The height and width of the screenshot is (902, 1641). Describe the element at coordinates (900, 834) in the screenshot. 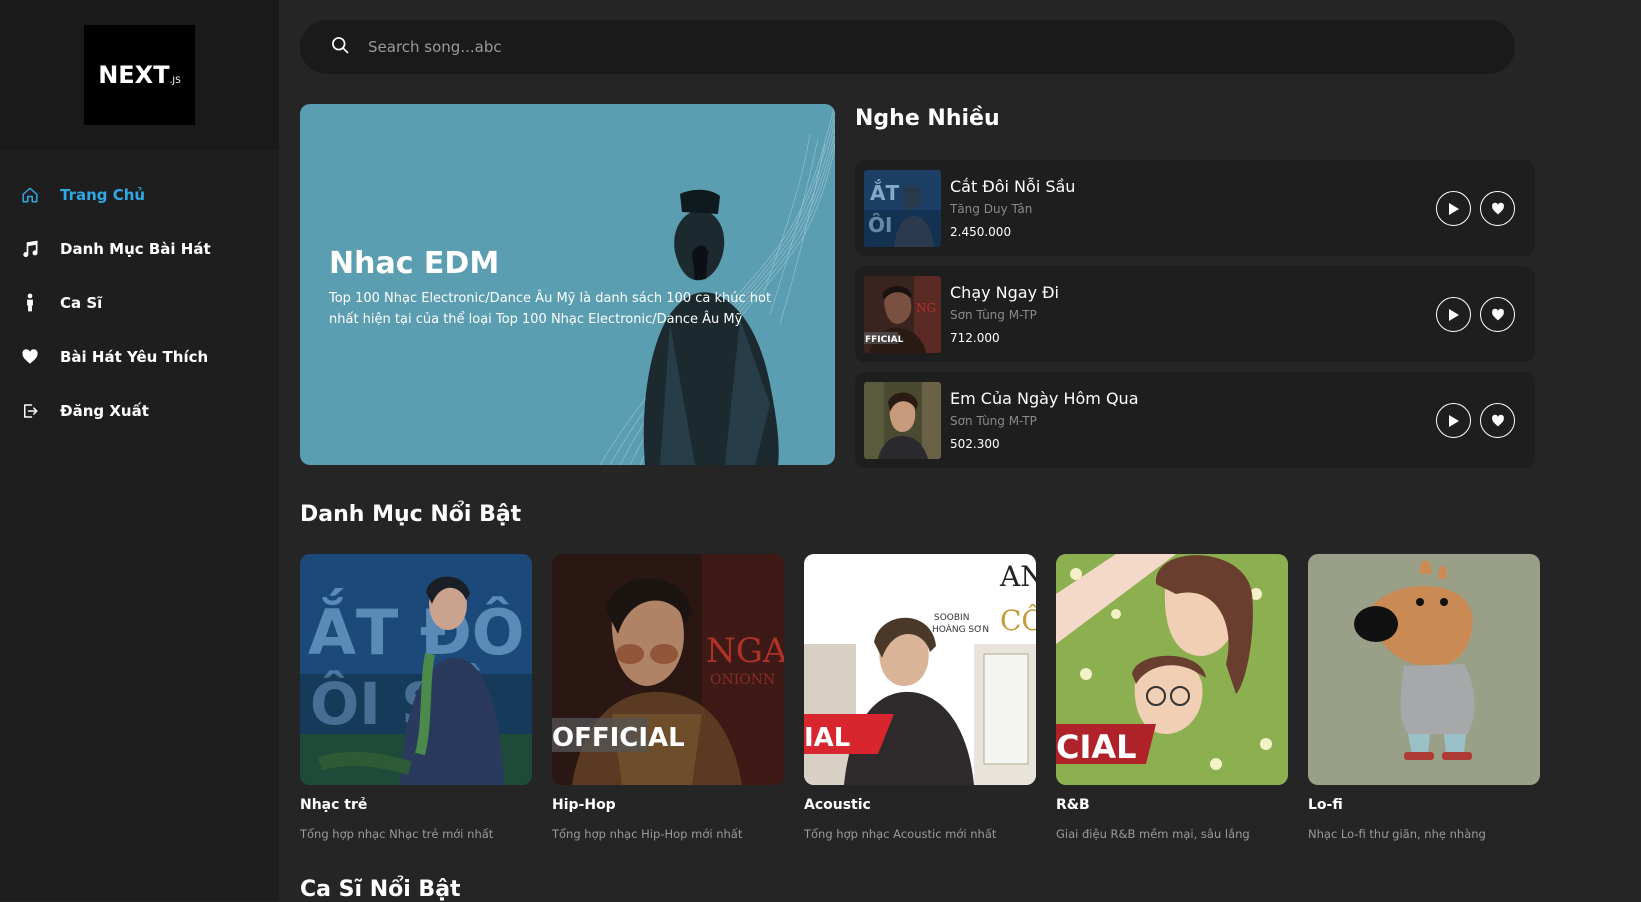

I see `category-description: Tổng hợp nhạc Acoustic mới nhất` at that location.